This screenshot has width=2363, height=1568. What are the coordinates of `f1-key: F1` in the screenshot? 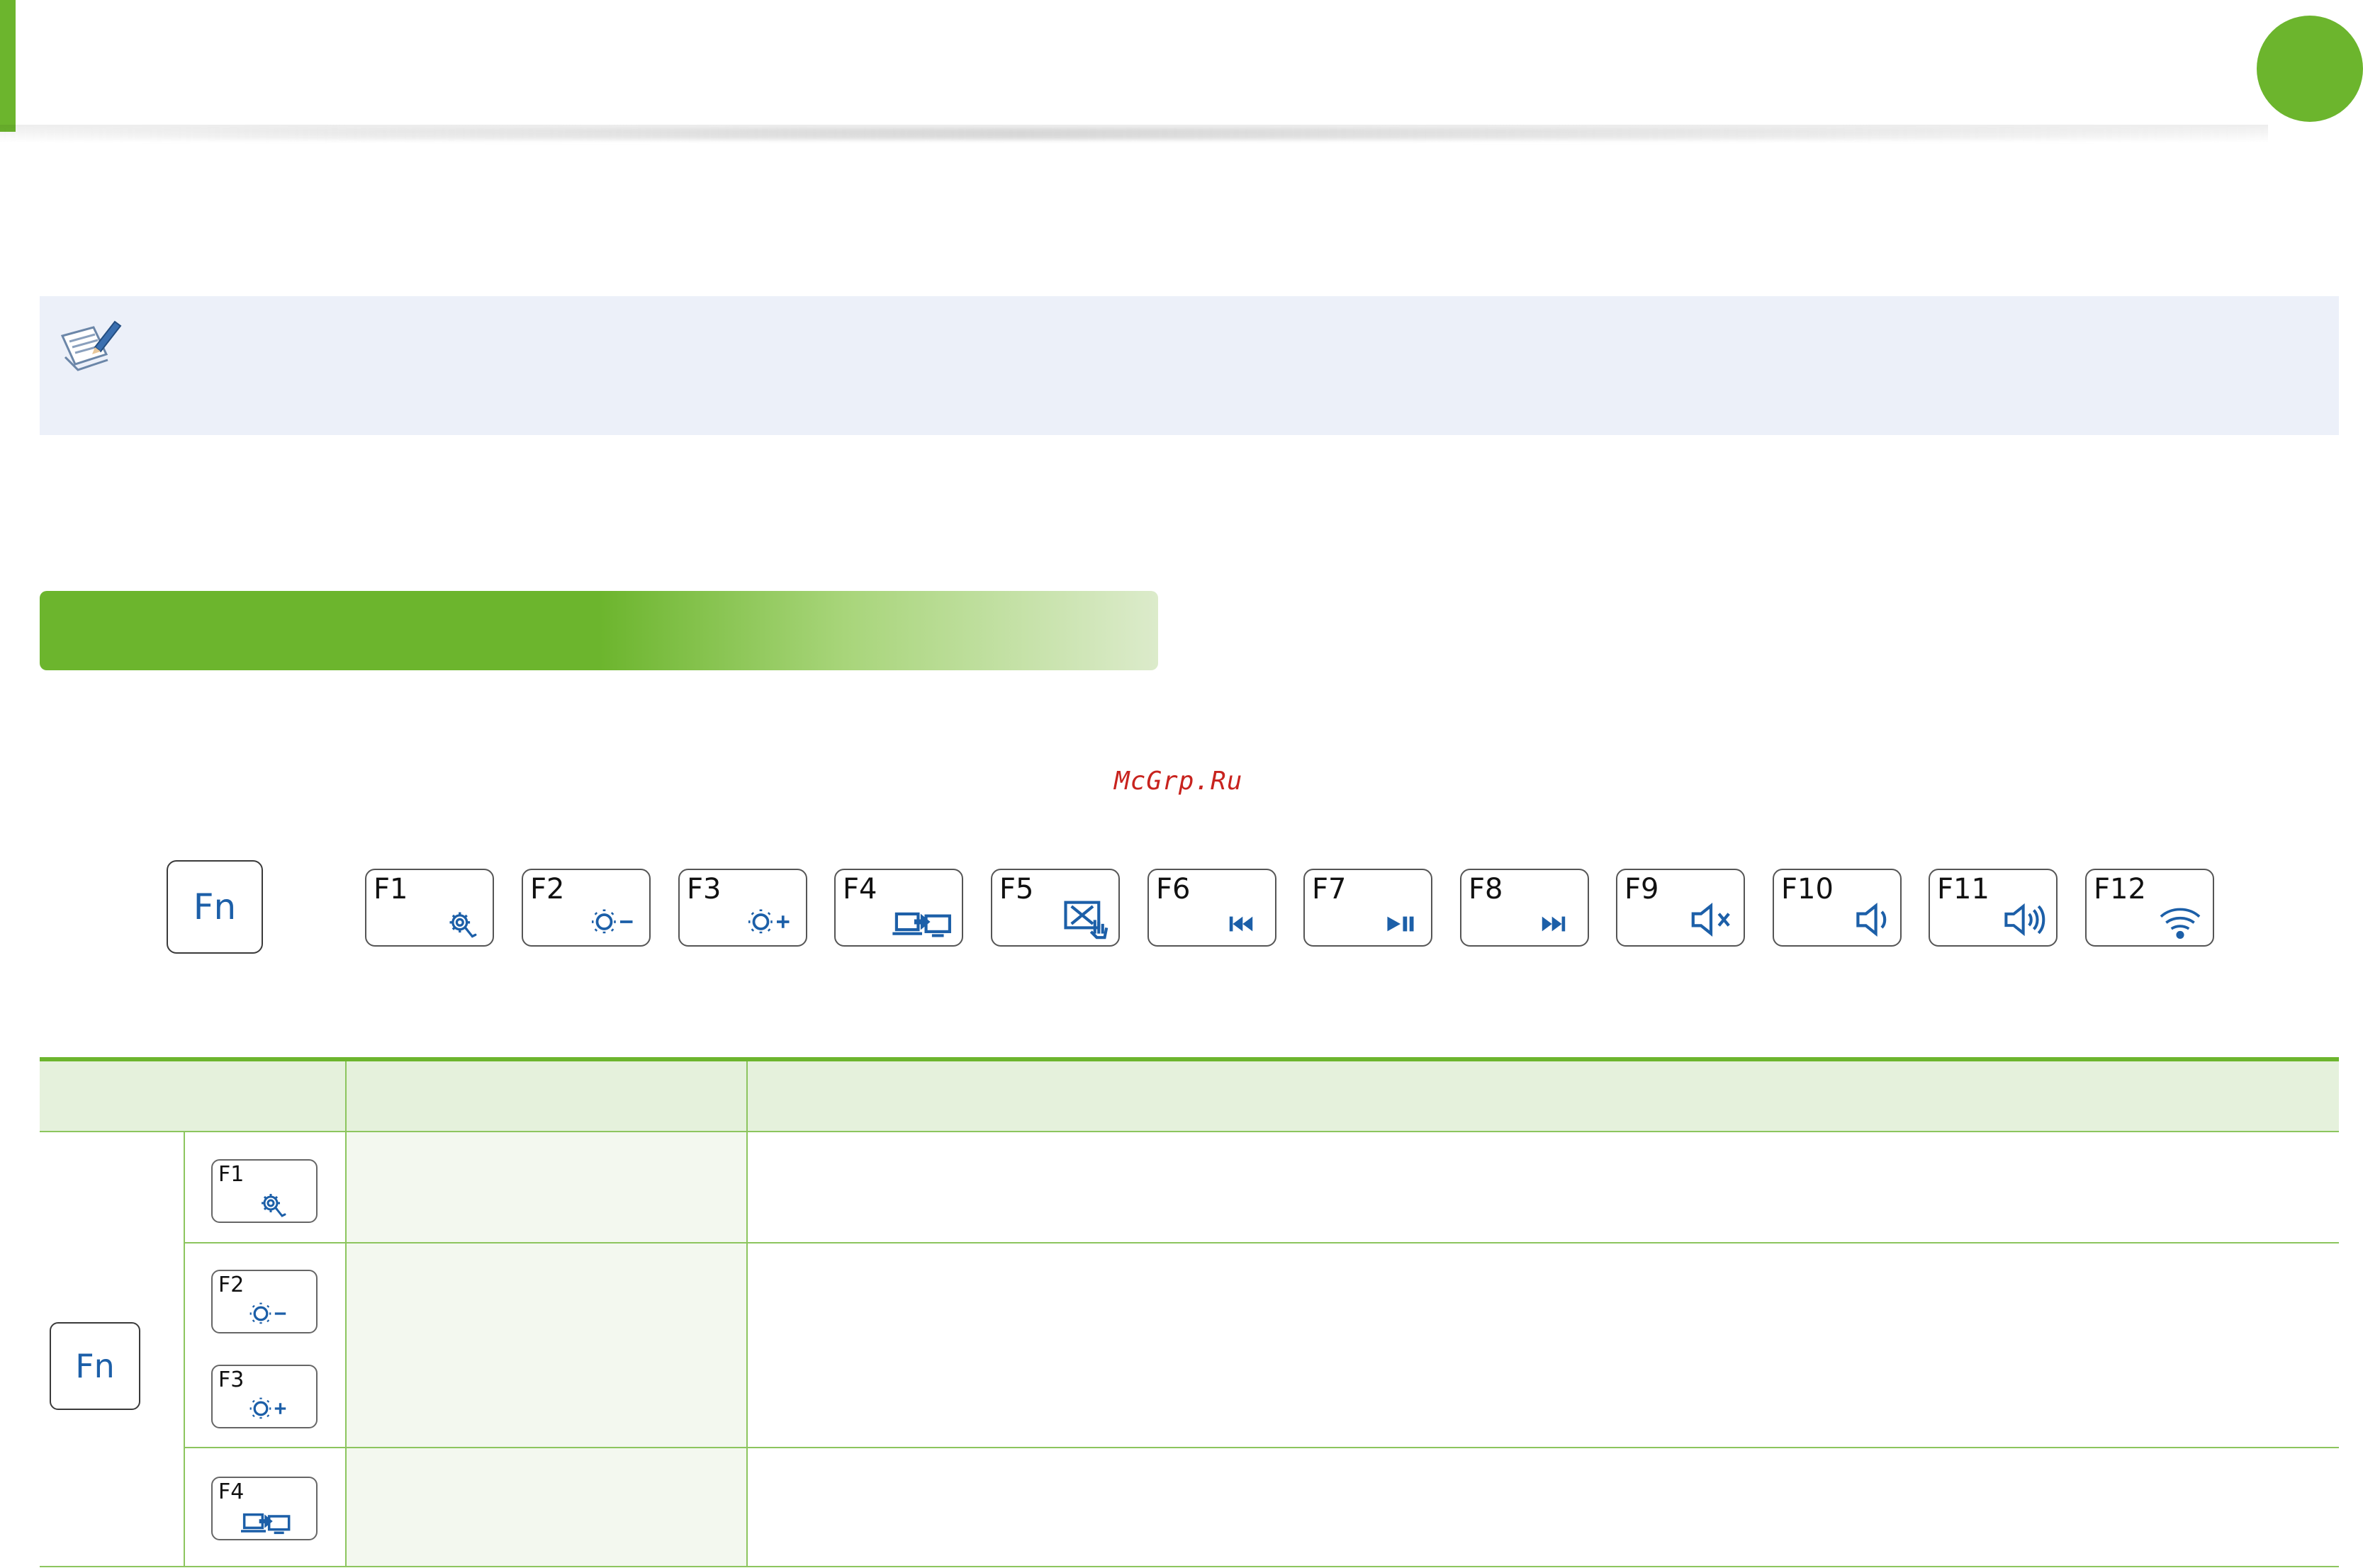 It's located at (429, 908).